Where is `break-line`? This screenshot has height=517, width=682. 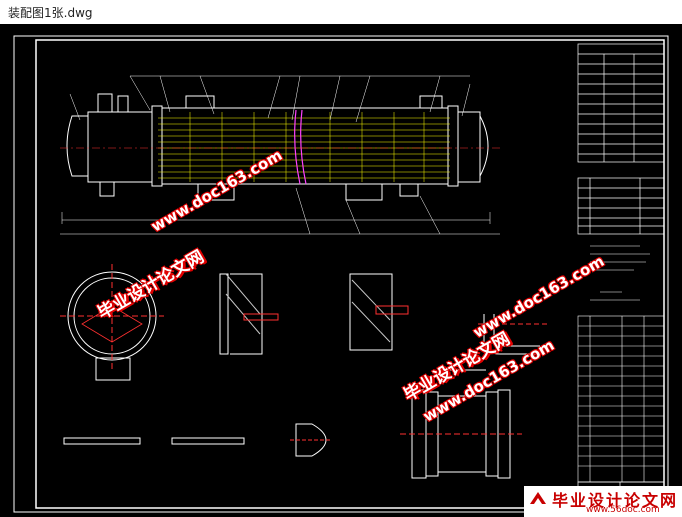 break-line is located at coordinates (300, 147).